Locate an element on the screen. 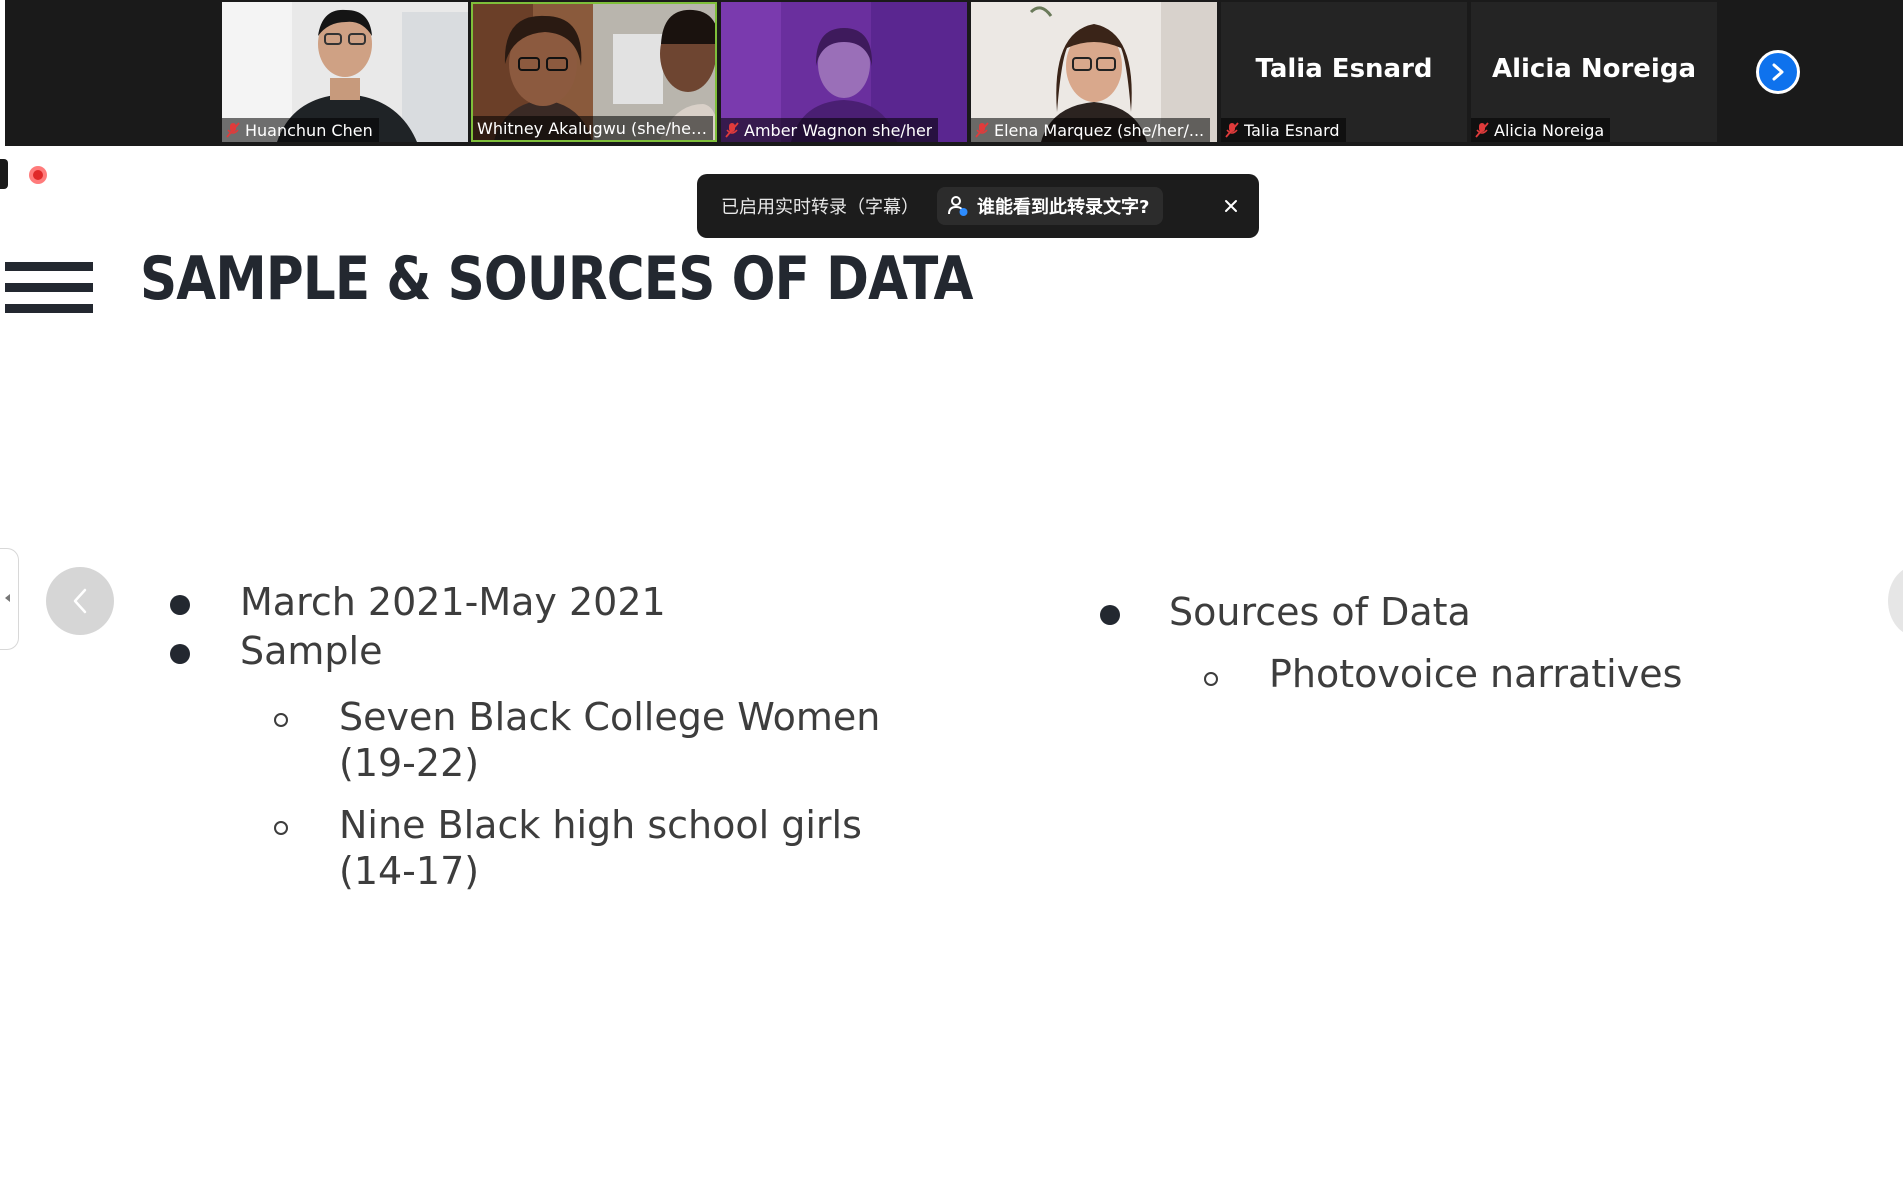  sub-bullet-college-women: Seven Black College Women (19-22) is located at coordinates (610, 740).